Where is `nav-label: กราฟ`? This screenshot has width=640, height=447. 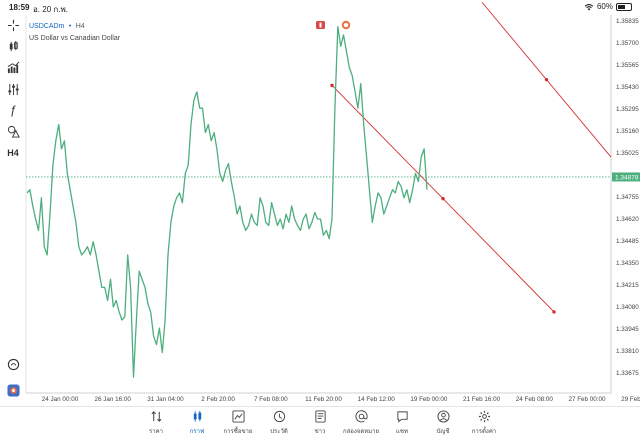
nav-label: กราฟ is located at coordinates (197, 432).